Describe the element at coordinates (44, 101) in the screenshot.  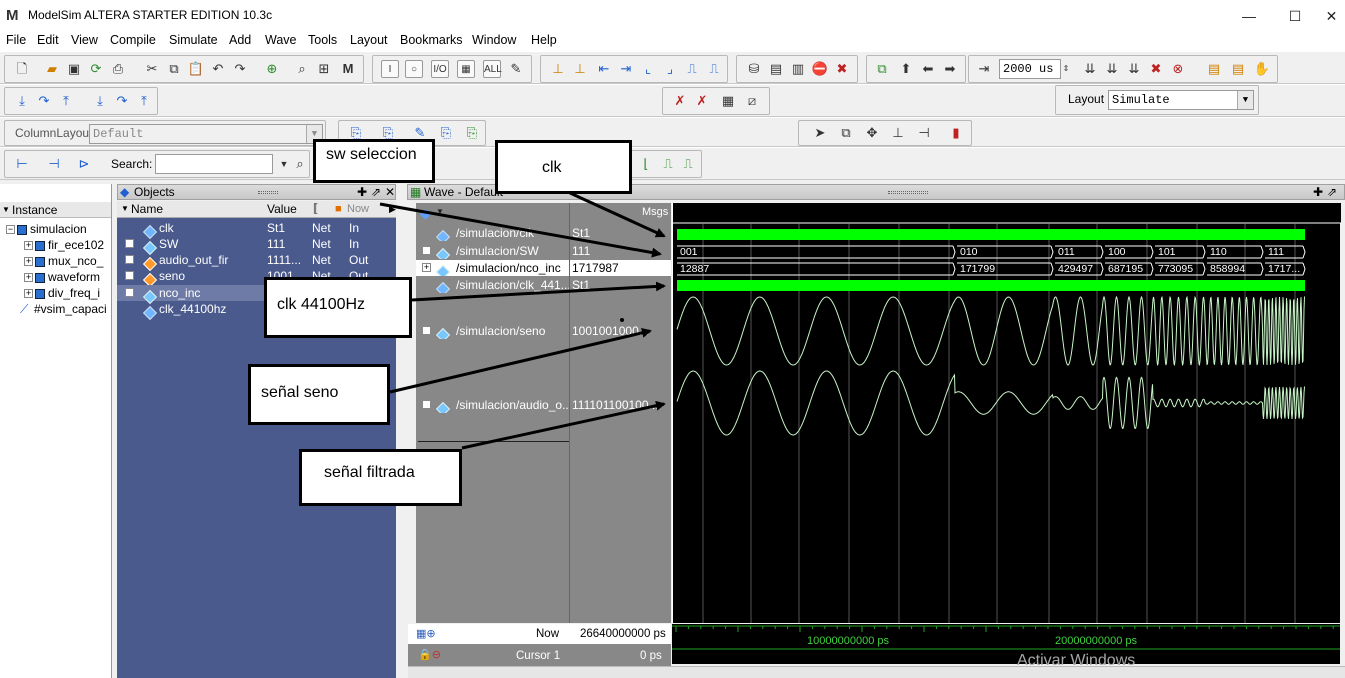
I see `step-over-2-icon: ↷` at that location.